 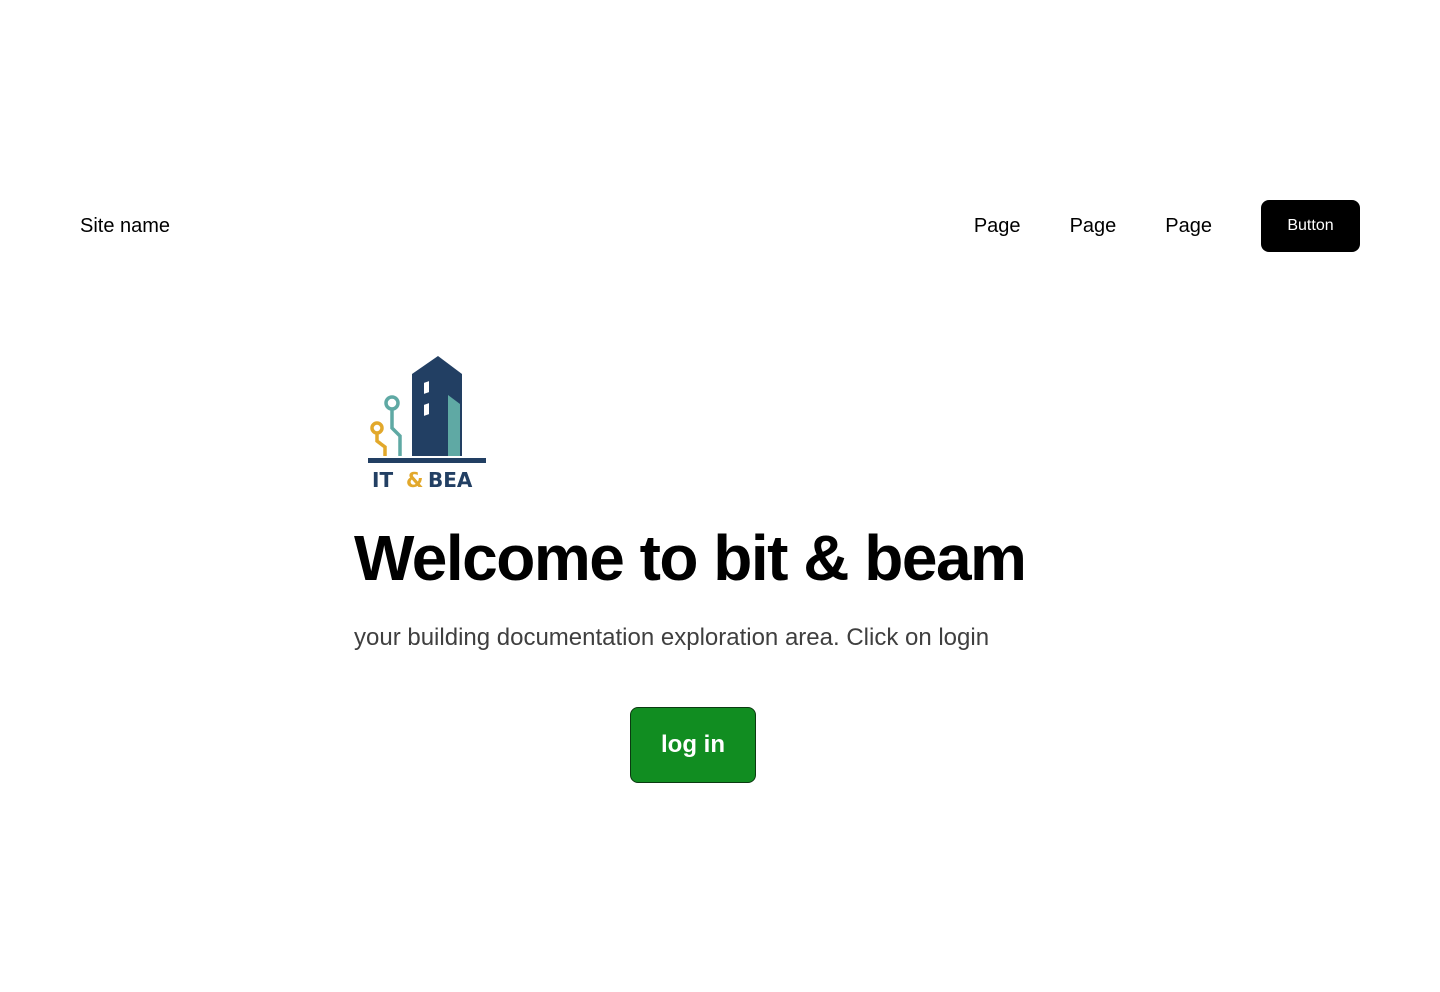 I want to click on header-button: Button, so click(x=1310, y=226).